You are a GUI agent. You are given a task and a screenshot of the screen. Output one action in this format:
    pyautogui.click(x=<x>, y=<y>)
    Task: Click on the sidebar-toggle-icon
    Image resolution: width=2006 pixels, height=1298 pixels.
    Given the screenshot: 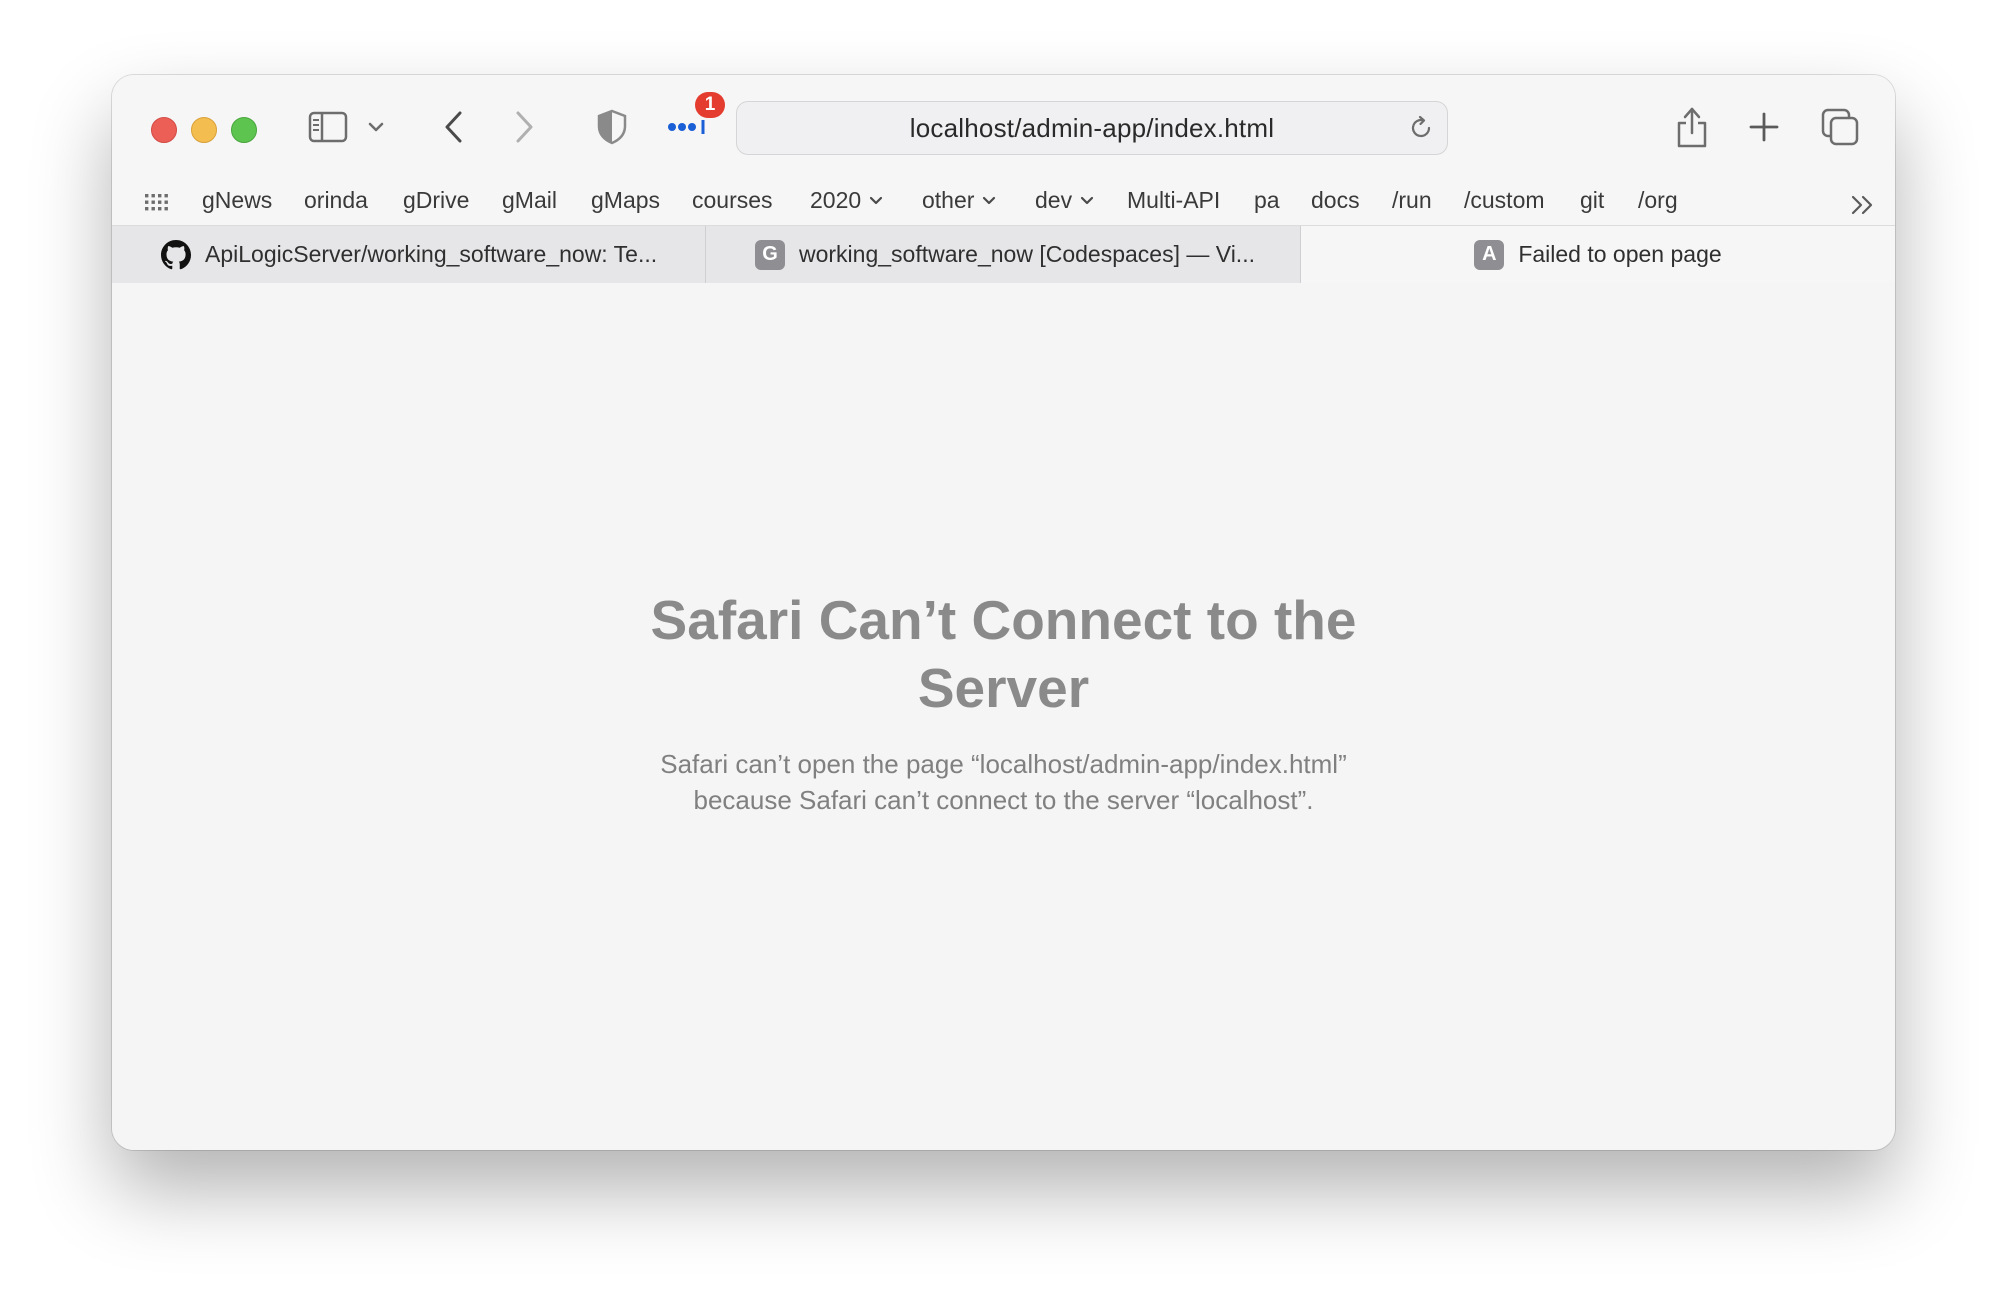 What is the action you would take?
    pyautogui.click(x=328, y=127)
    